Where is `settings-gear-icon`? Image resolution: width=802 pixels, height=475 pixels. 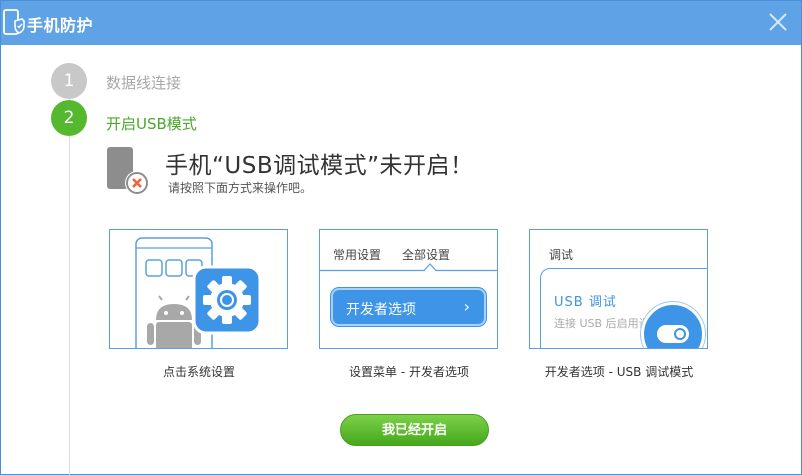 settings-gear-icon is located at coordinates (227, 300).